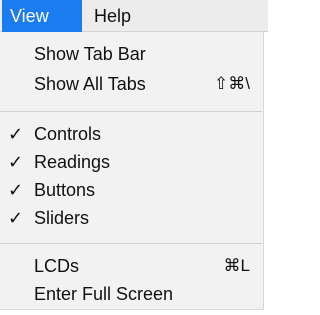 This screenshot has height=315, width=320. Describe the element at coordinates (42, 16) in the screenshot. I see `view-menu-title: View` at that location.